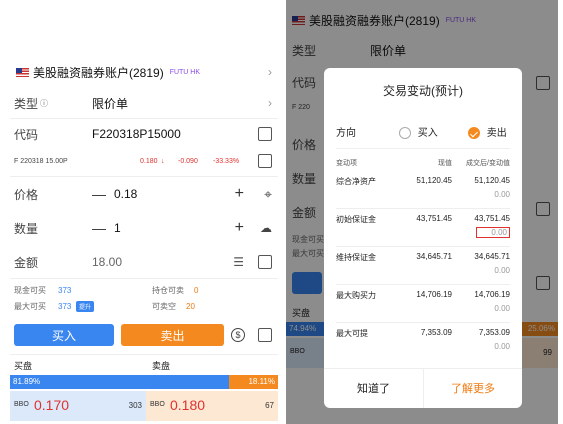 This screenshot has width=563, height=424. Describe the element at coordinates (52, 405) in the screenshot. I see `bid-price: 0.170` at that location.